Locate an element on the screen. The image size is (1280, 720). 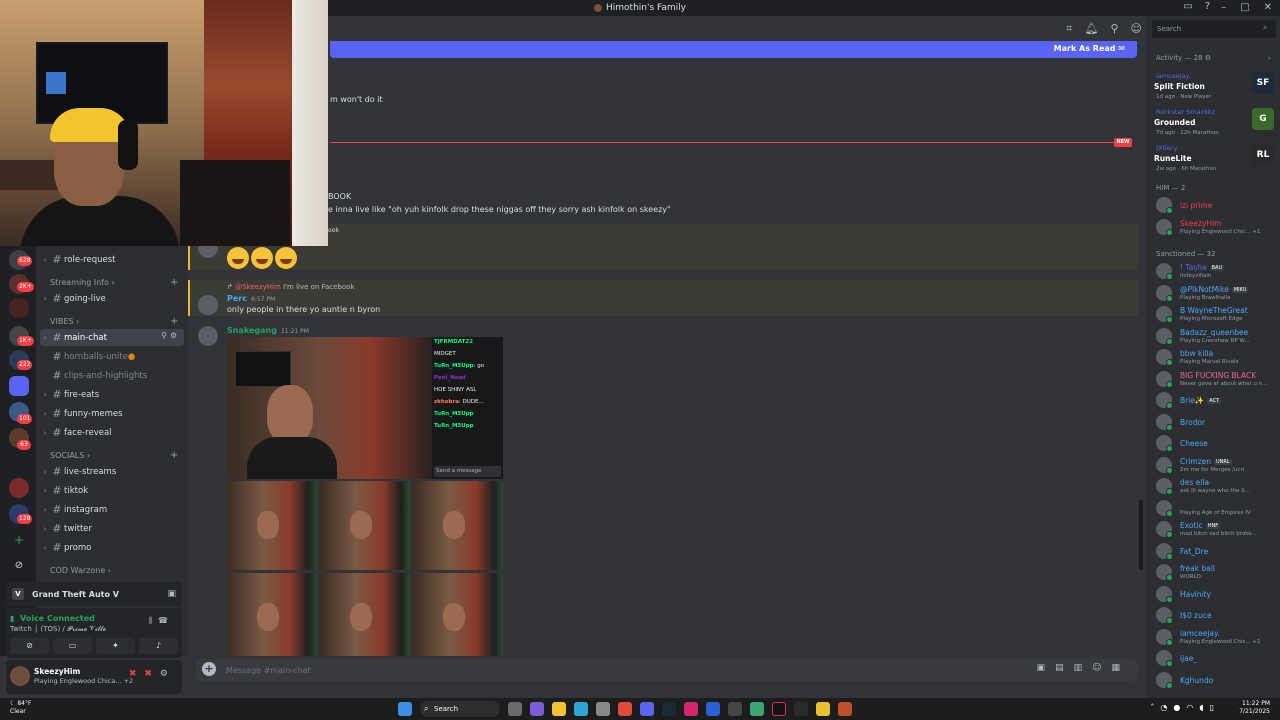
channel-instagram: › # instagram is located at coordinates (112, 509).